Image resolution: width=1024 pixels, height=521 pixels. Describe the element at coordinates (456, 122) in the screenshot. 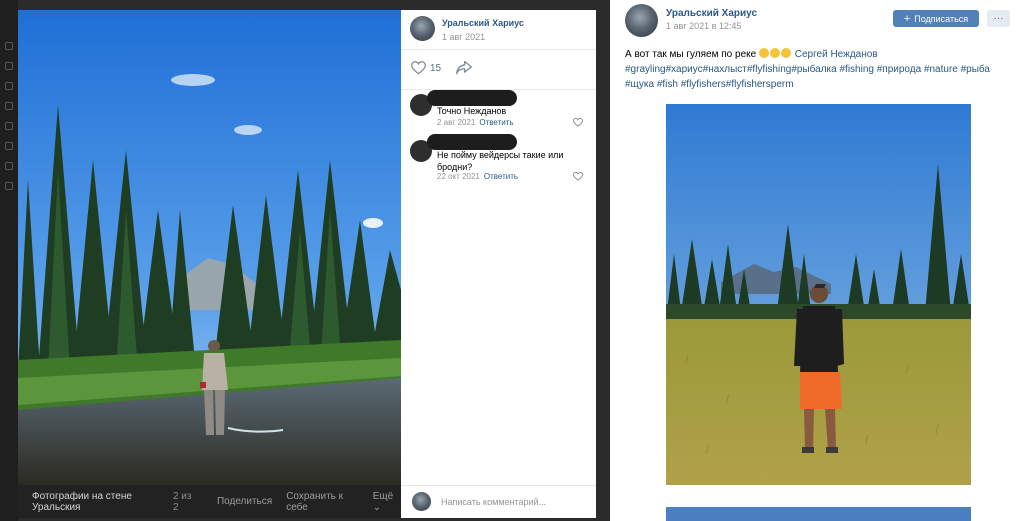

I see `comment-date: 2 авг 2021` at that location.